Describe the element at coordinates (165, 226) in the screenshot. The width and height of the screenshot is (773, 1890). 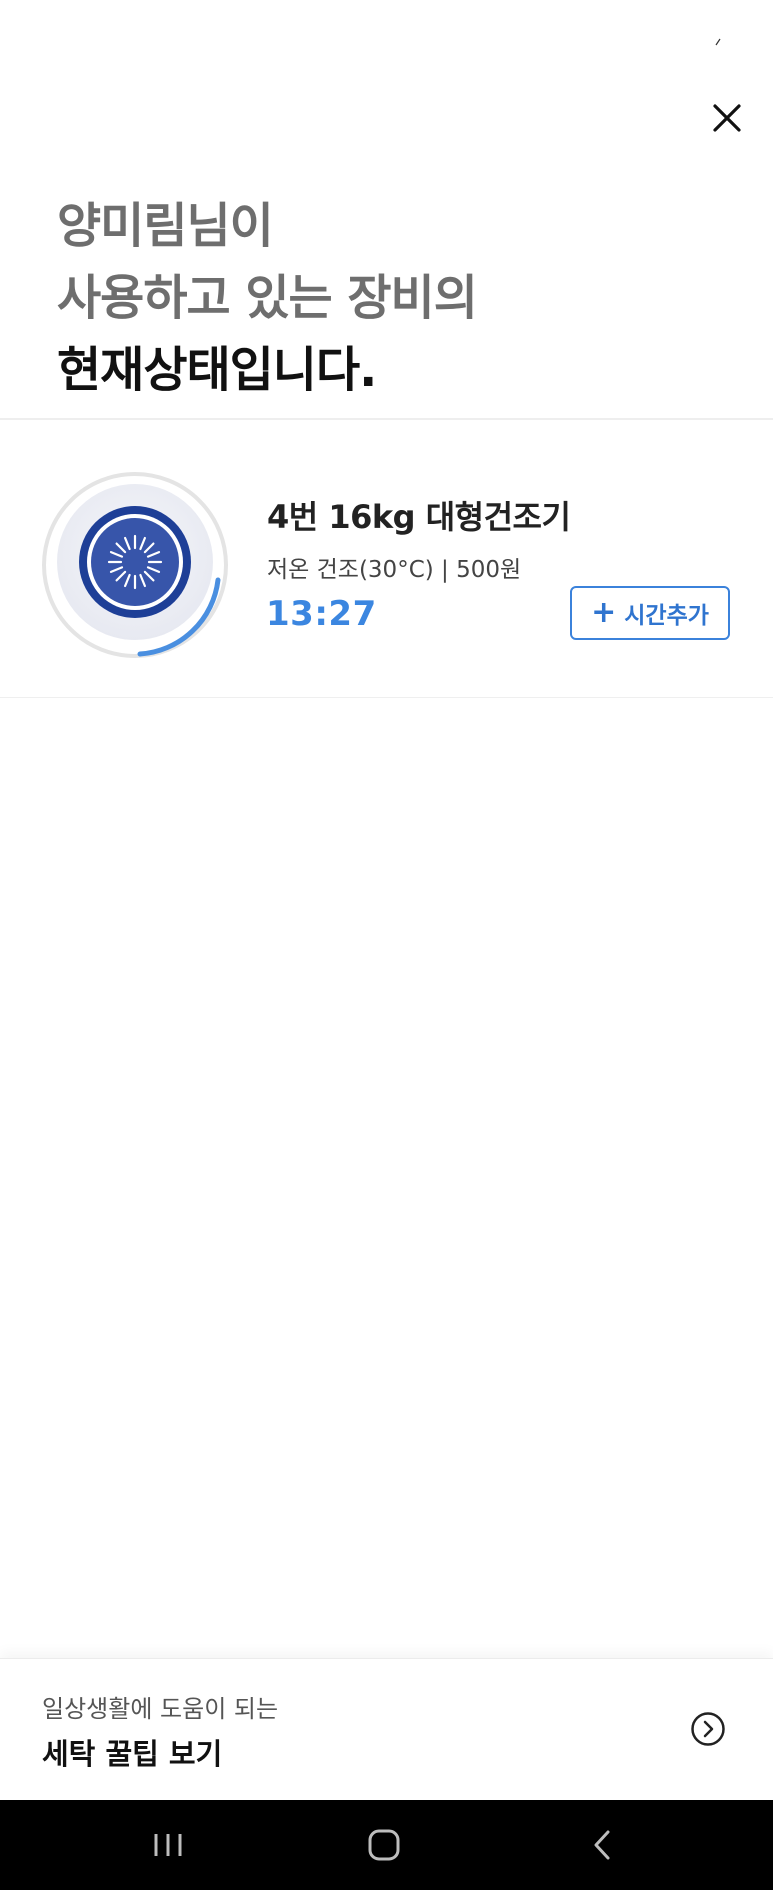
I see `headline-user-name: 양미림님이` at that location.